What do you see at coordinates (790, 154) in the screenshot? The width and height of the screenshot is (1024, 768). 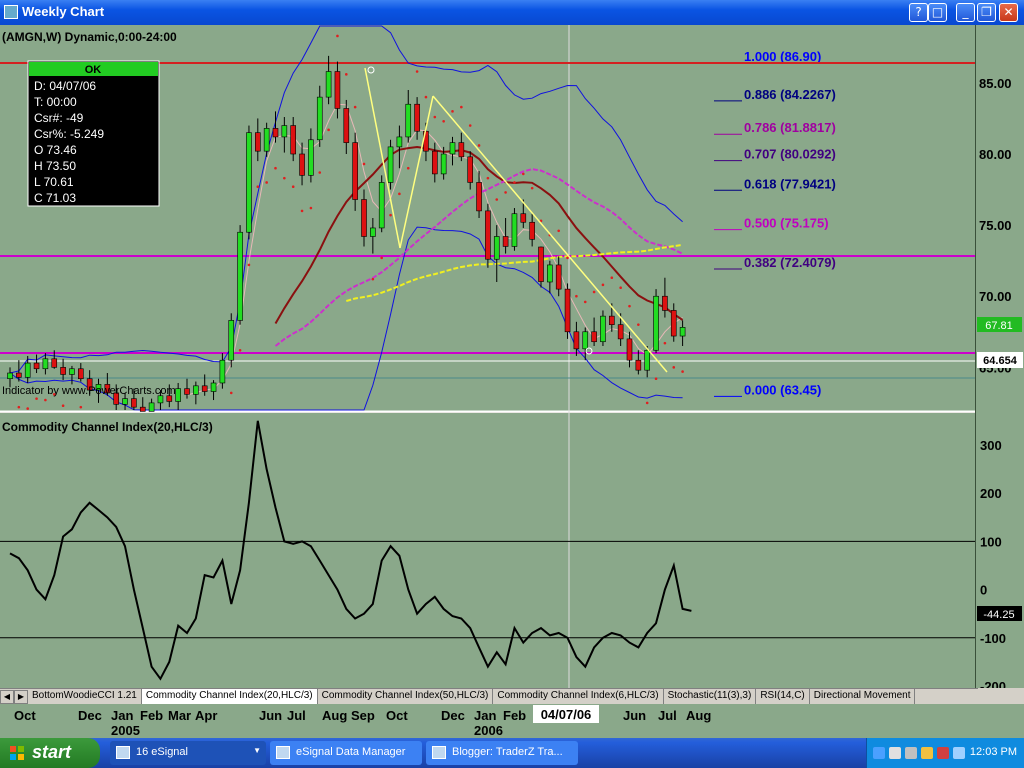 I see `fib-level-label: 0.707 (80.0292)` at bounding box center [790, 154].